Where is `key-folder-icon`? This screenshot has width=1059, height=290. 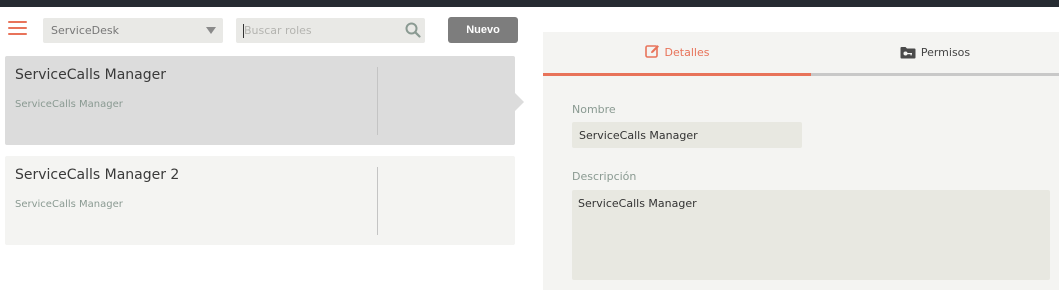
key-folder-icon is located at coordinates (908, 53).